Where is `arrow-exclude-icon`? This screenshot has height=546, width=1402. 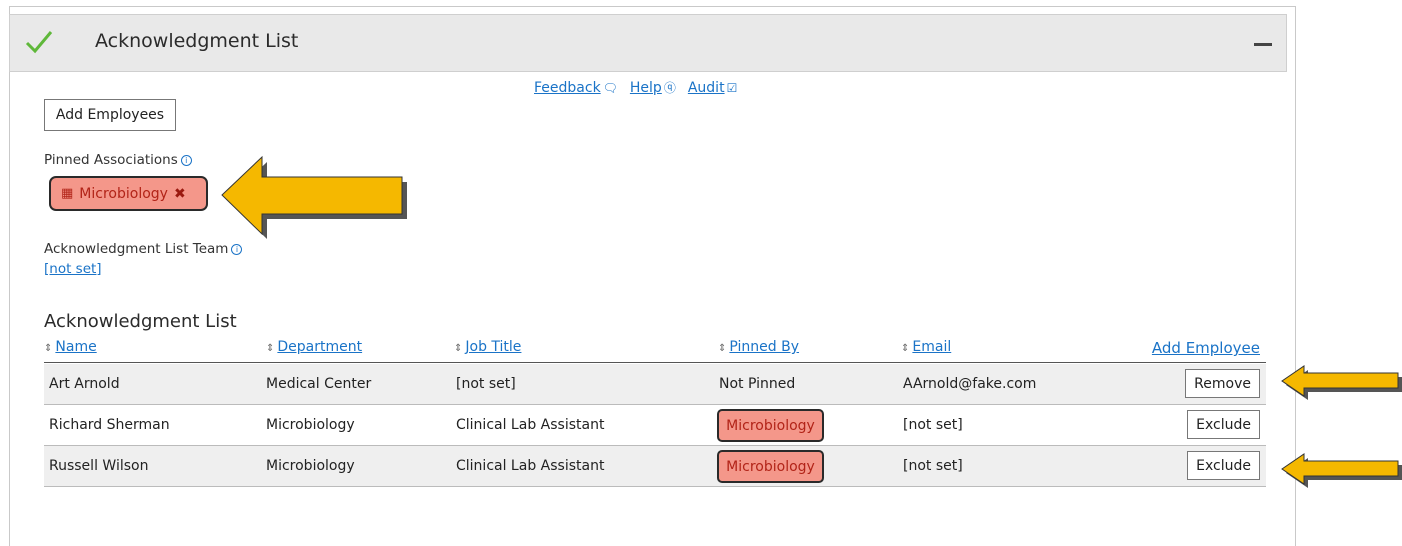
arrow-exclude-icon is located at coordinates (1341, 470).